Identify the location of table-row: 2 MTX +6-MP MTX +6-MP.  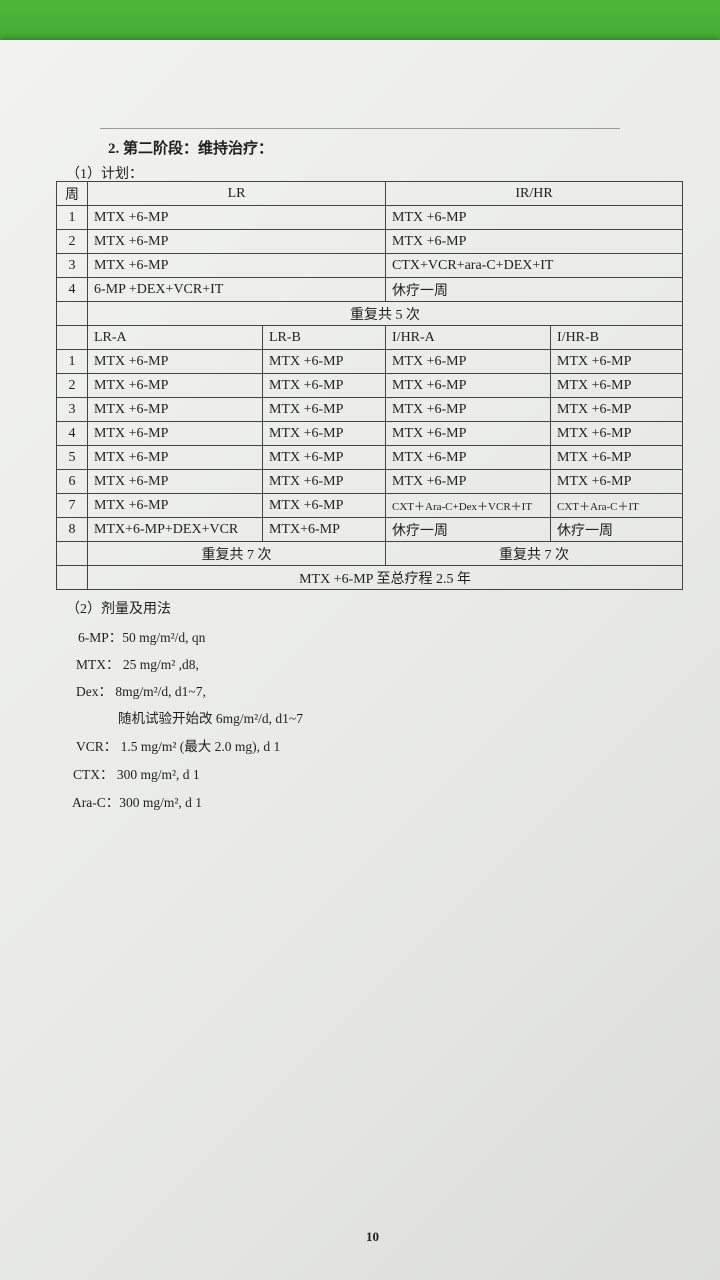
(370, 241).